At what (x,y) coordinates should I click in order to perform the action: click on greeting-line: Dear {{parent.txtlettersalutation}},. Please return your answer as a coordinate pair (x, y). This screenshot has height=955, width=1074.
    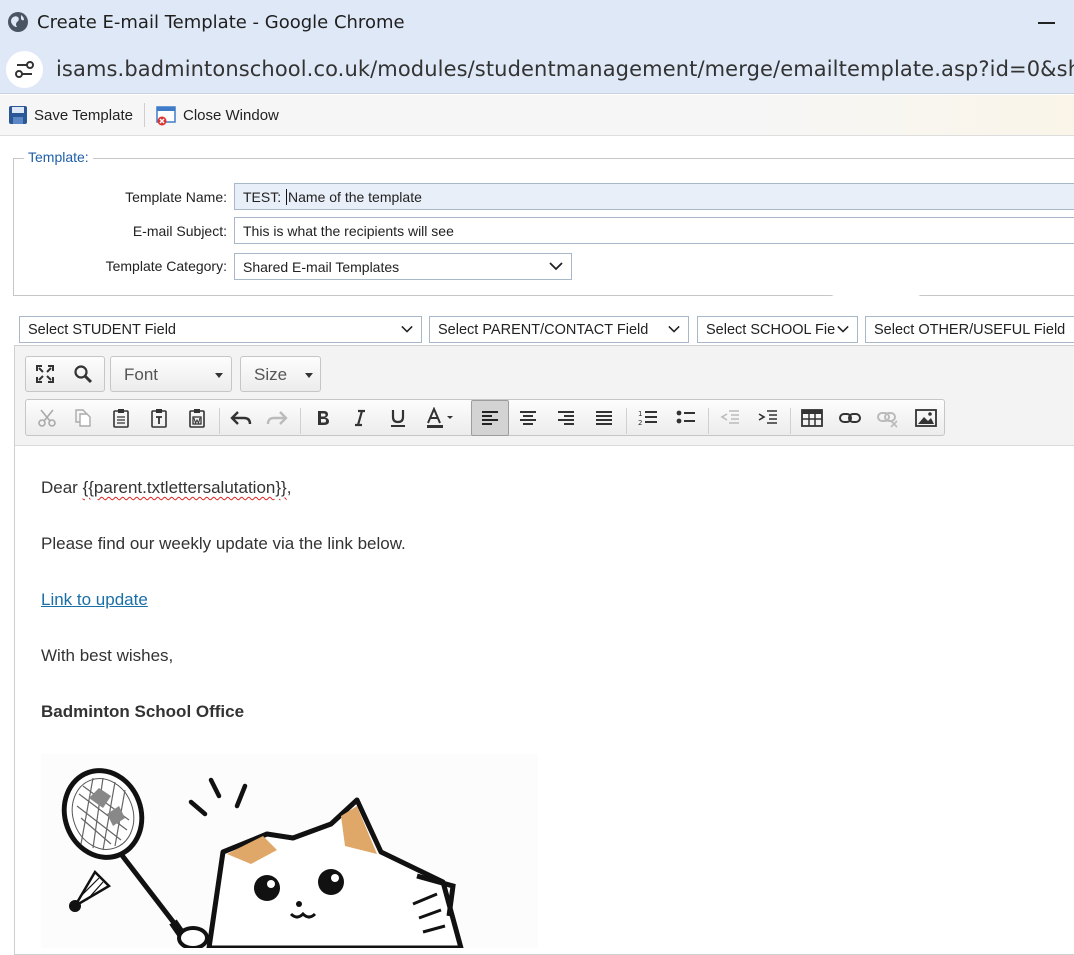
    Looking at the image, I should click on (166, 488).